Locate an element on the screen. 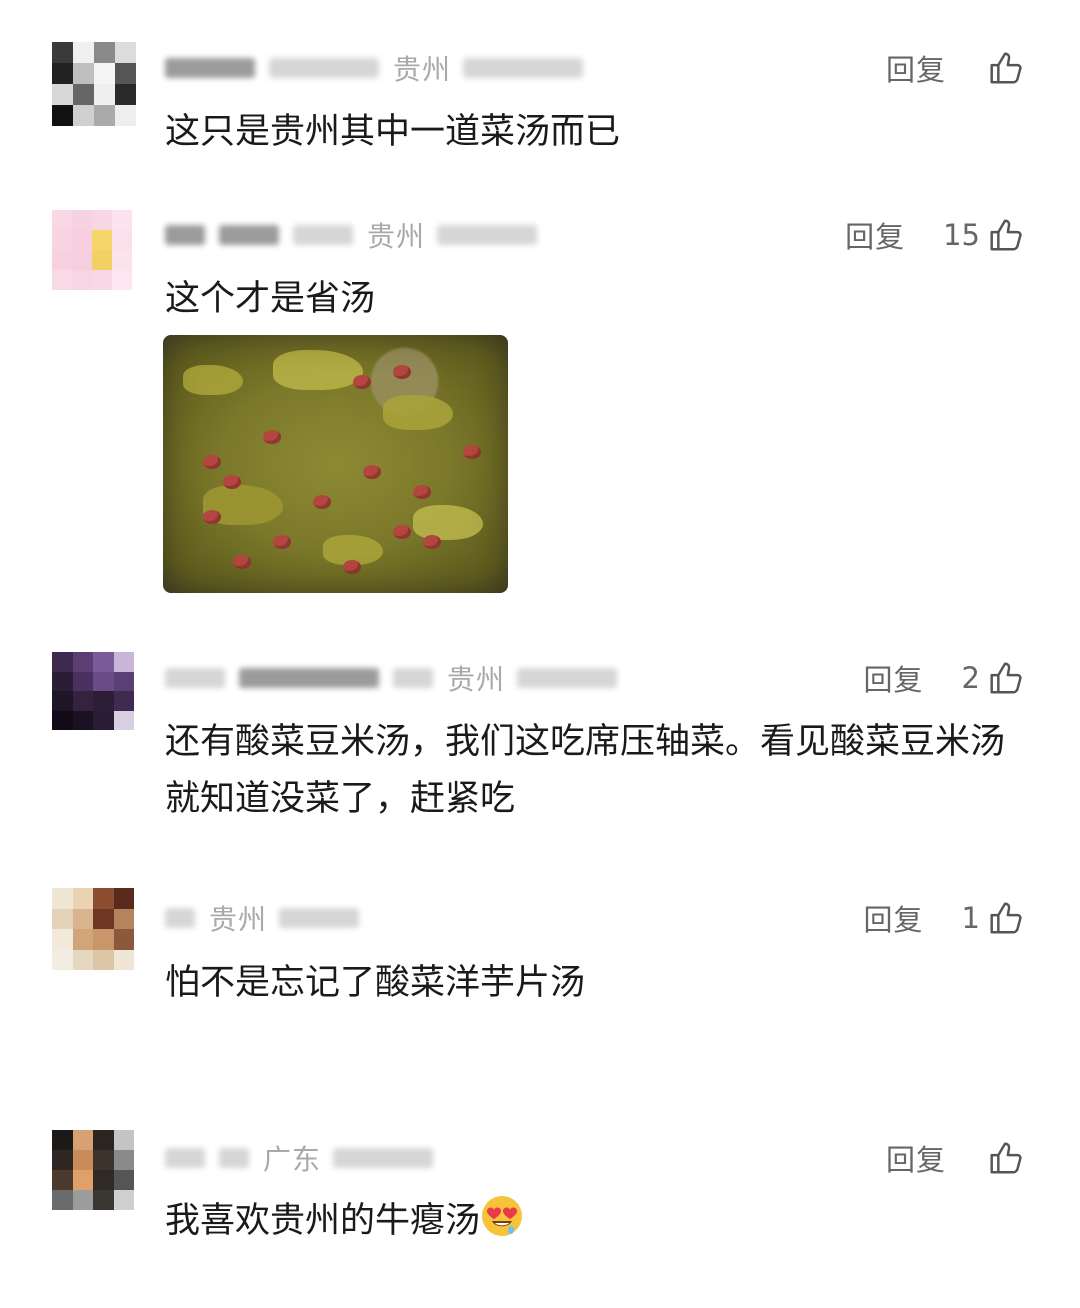 This screenshot has height=1308, width=1080. comment-image is located at coordinates (335, 464).